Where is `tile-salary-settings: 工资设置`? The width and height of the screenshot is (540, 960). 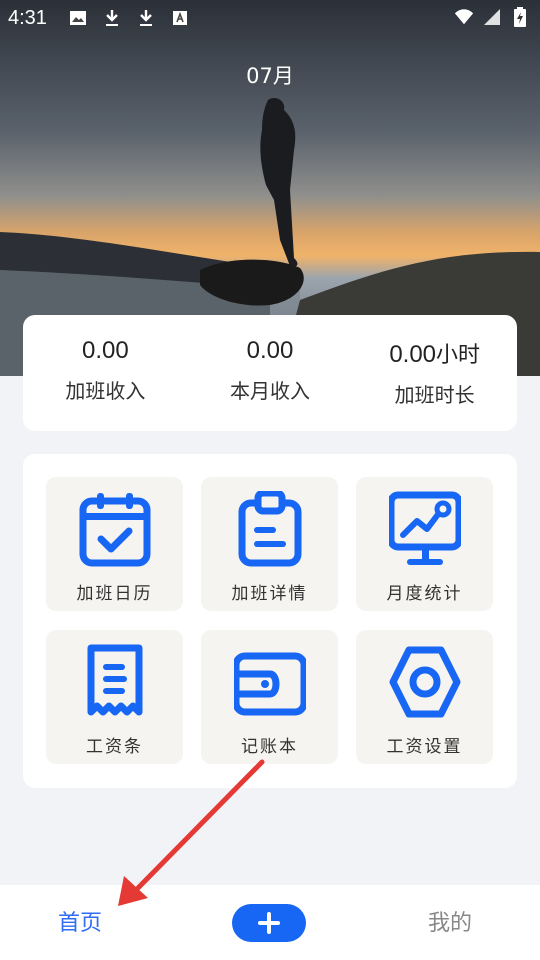 tile-salary-settings: 工资设置 is located at coordinates (424, 697).